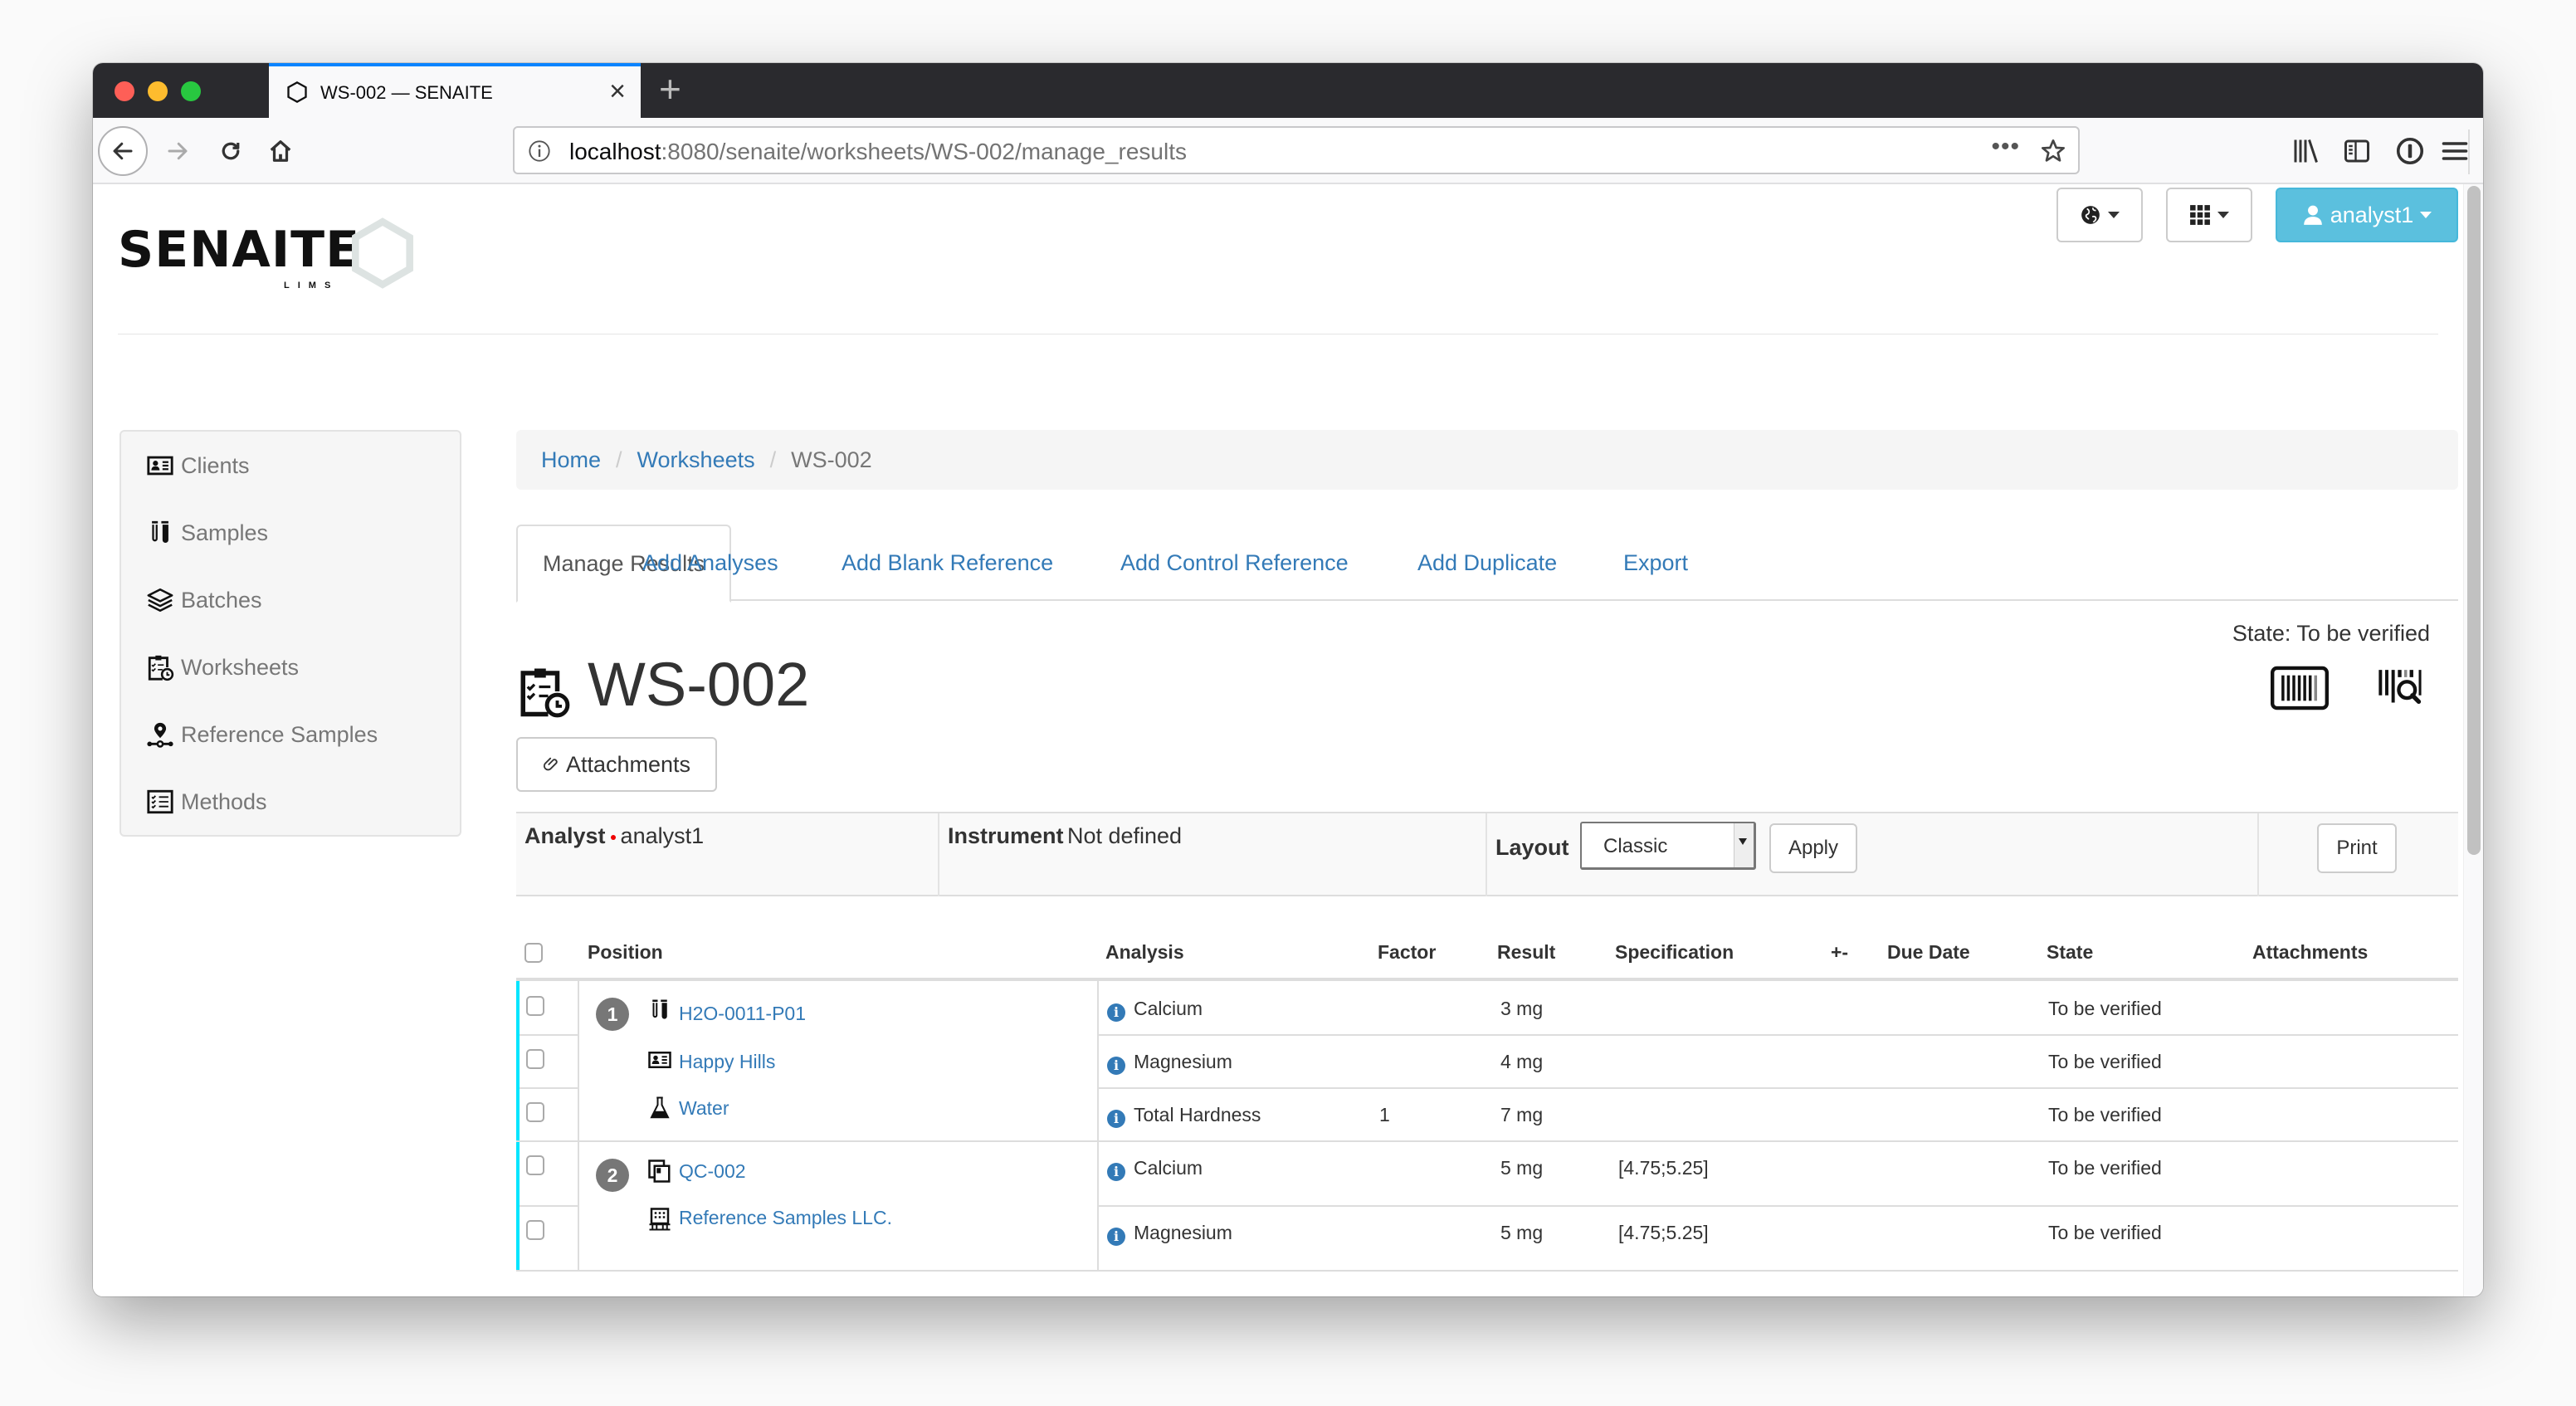  What do you see at coordinates (2367, 215) in the screenshot?
I see `user-menu-button: analyst1` at bounding box center [2367, 215].